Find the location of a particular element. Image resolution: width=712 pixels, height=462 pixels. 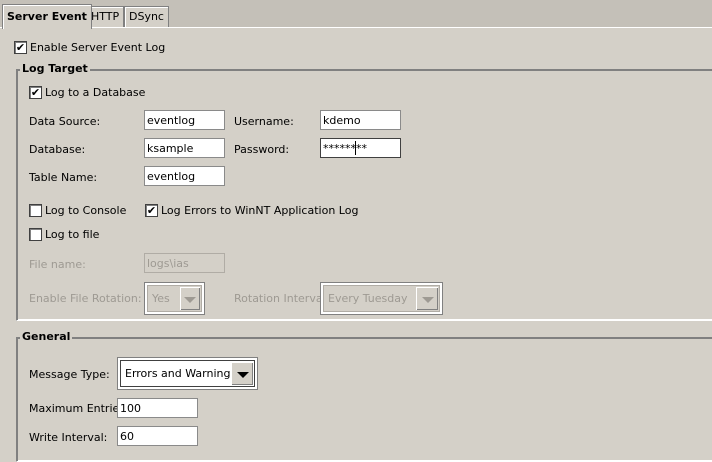

rotation-interval-select: Every Tuesday is located at coordinates (381, 298).